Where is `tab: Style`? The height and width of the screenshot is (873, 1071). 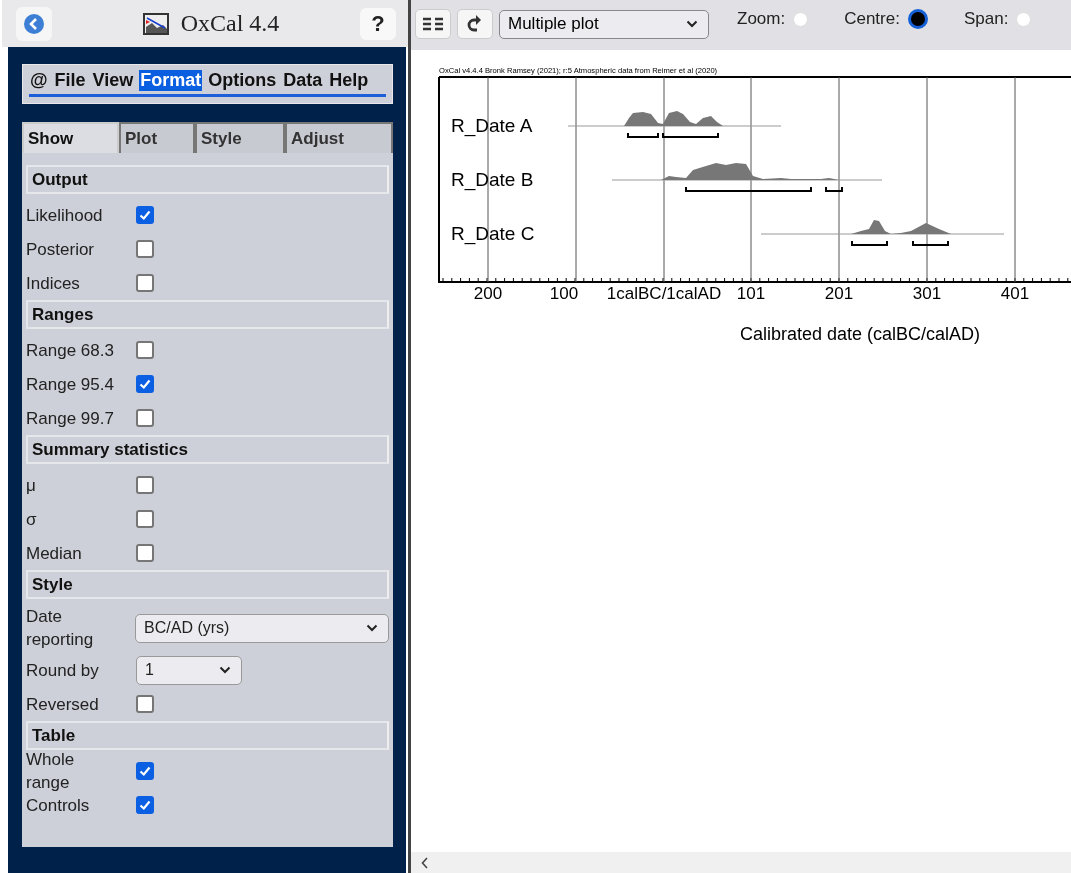 tab: Style is located at coordinates (240, 137).